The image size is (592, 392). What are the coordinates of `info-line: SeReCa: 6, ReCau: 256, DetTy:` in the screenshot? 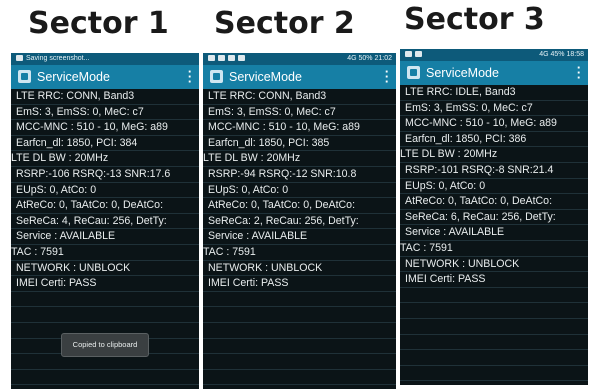 It's located at (494, 218).